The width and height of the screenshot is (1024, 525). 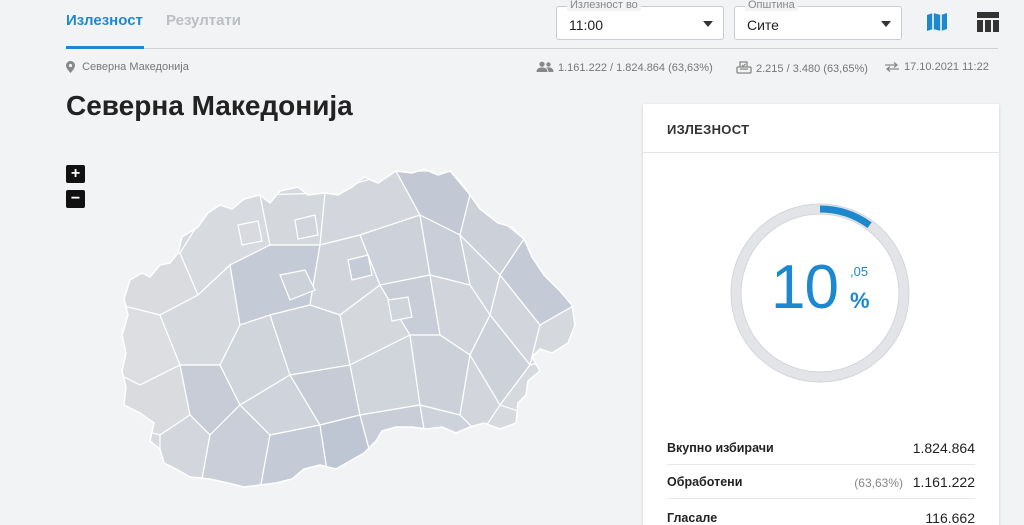 I want to click on map-view-button, so click(x=937, y=24).